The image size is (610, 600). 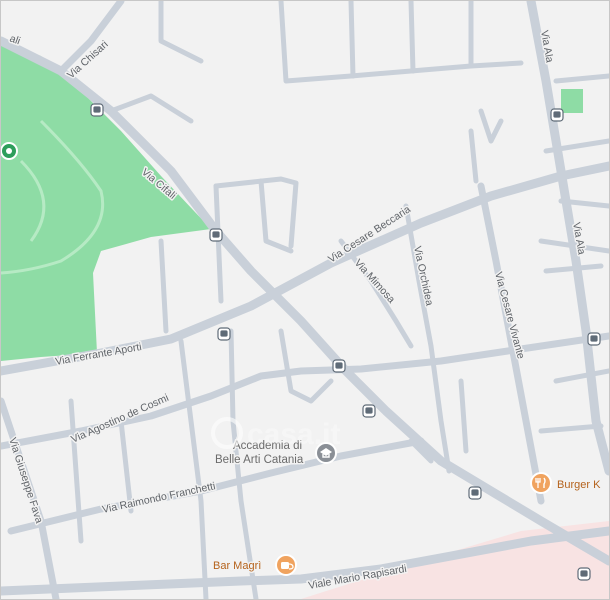 What do you see at coordinates (25, 480) in the screenshot?
I see `street-label-via-giuseppe-fava: Via Giuseppe Fava` at bounding box center [25, 480].